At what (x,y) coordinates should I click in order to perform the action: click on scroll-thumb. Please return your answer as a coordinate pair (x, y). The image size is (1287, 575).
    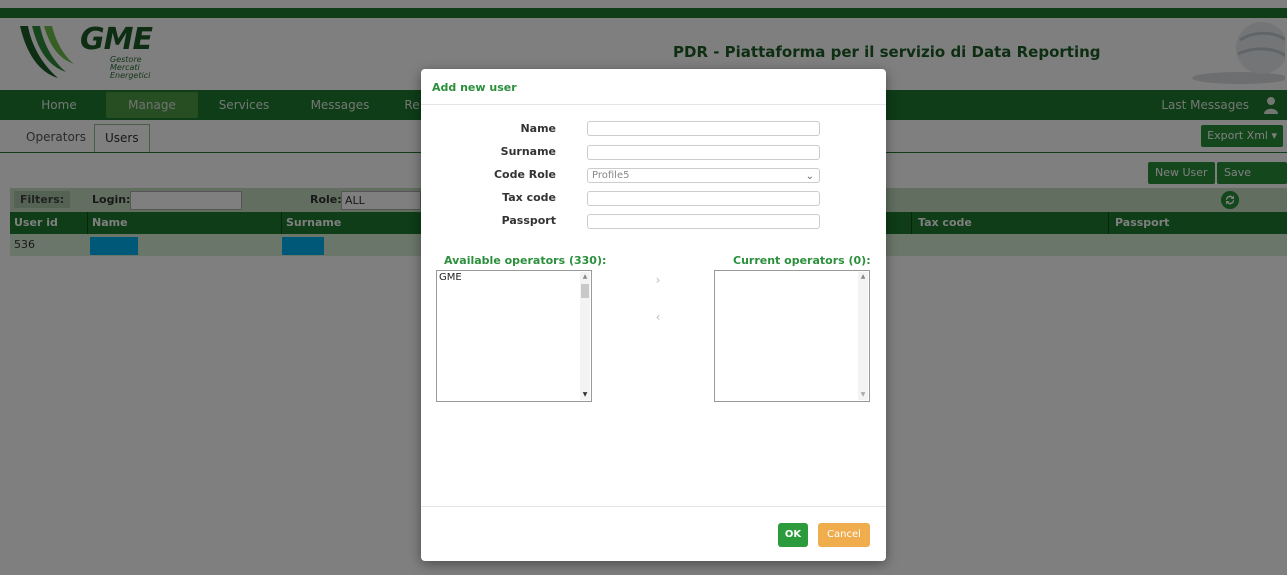
    Looking at the image, I should click on (585, 291).